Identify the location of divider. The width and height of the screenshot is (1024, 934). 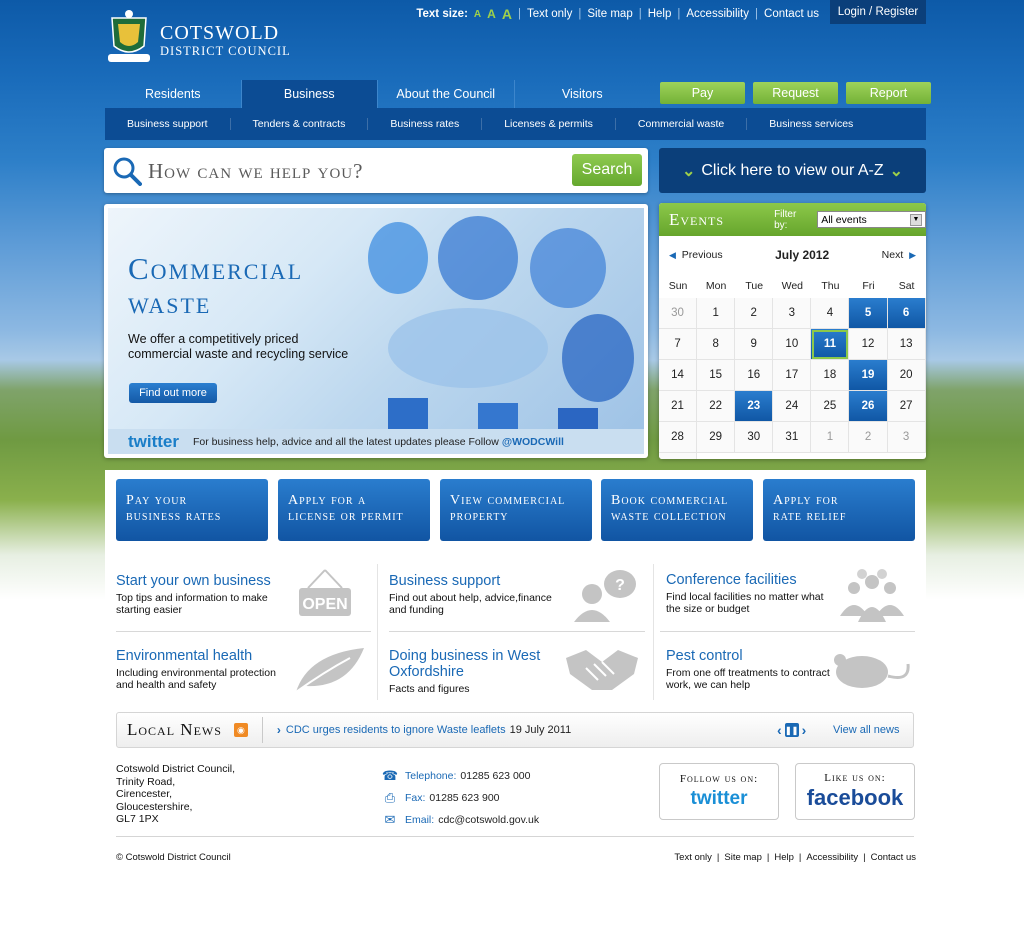
(653, 632).